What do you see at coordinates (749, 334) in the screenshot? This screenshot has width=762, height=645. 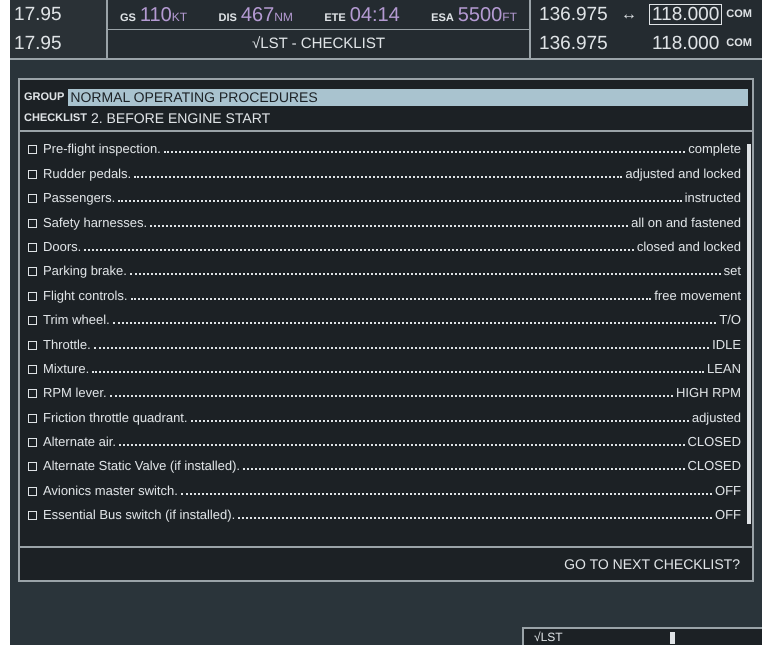 I see `scrollbar` at bounding box center [749, 334].